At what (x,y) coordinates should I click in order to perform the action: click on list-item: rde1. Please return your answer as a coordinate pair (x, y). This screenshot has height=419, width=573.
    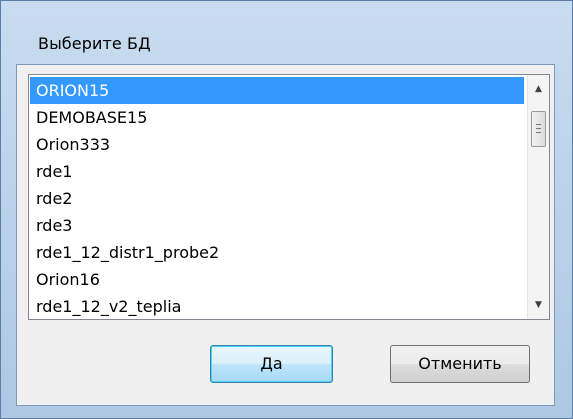
    Looking at the image, I should click on (277, 171).